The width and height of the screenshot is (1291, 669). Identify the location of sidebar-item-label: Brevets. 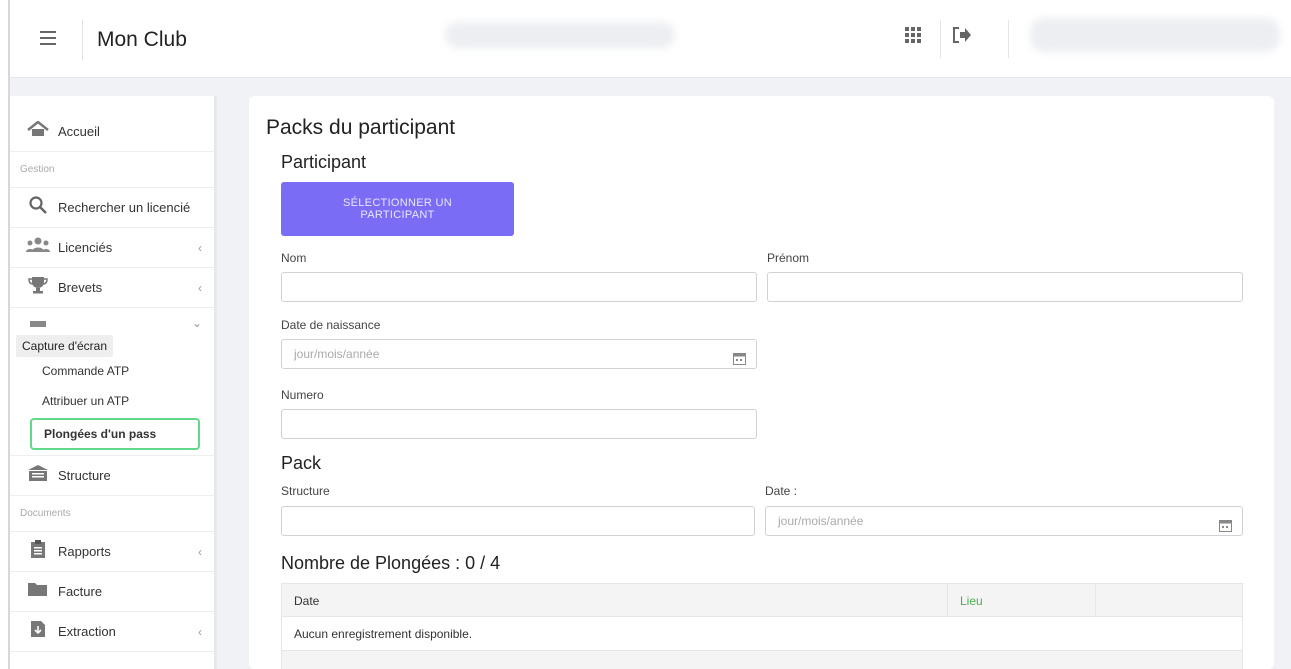
(80, 287).